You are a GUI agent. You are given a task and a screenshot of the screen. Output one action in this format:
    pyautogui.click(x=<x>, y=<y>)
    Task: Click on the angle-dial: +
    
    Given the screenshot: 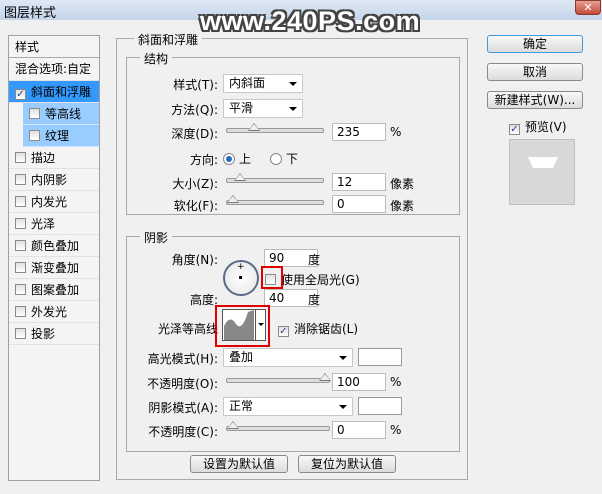 What is the action you would take?
    pyautogui.click(x=241, y=278)
    